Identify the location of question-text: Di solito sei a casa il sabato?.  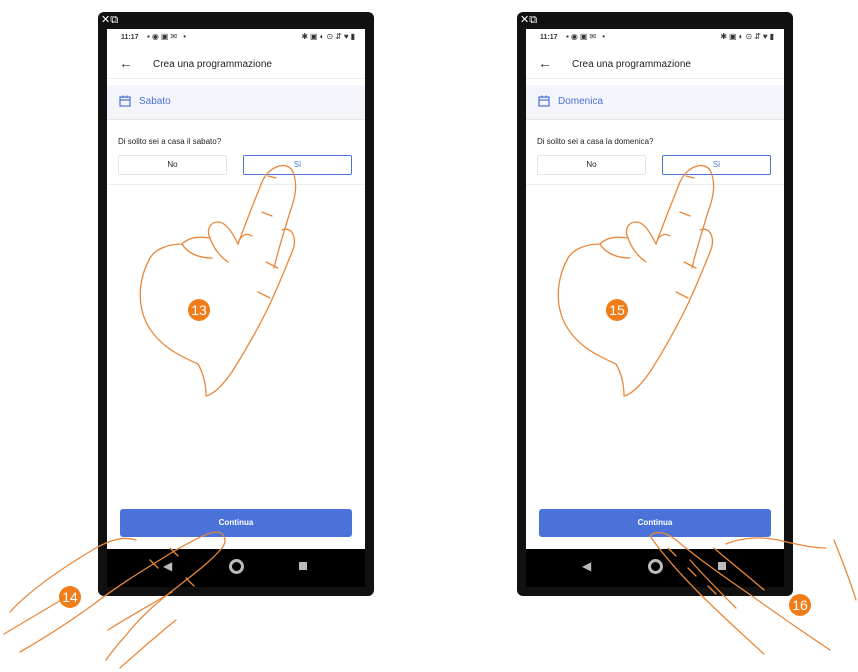
(170, 141).